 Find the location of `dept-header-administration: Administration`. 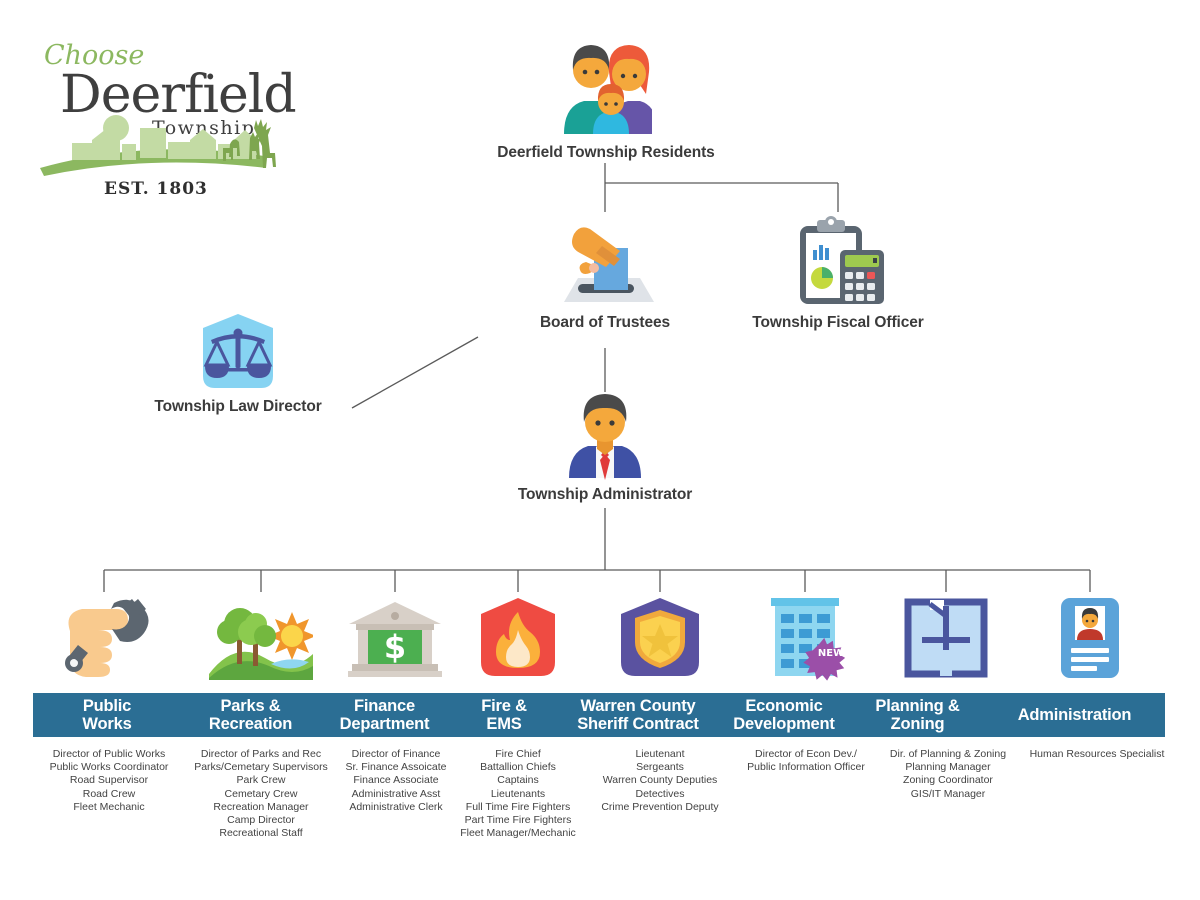

dept-header-administration: Administration is located at coordinates (1074, 715).